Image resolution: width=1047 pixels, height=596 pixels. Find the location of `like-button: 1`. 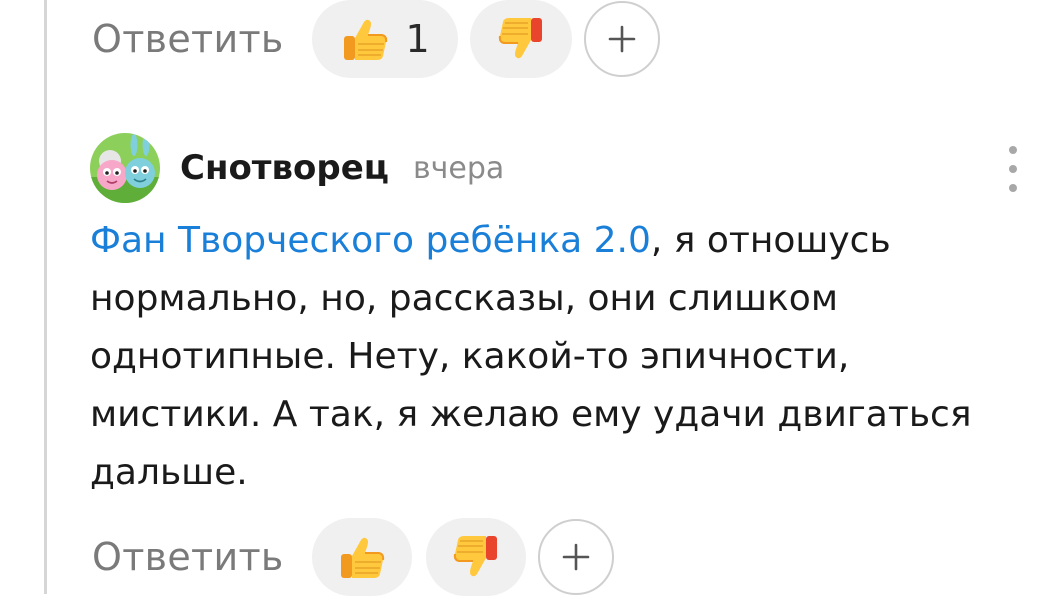

like-button: 1 is located at coordinates (384, 39).